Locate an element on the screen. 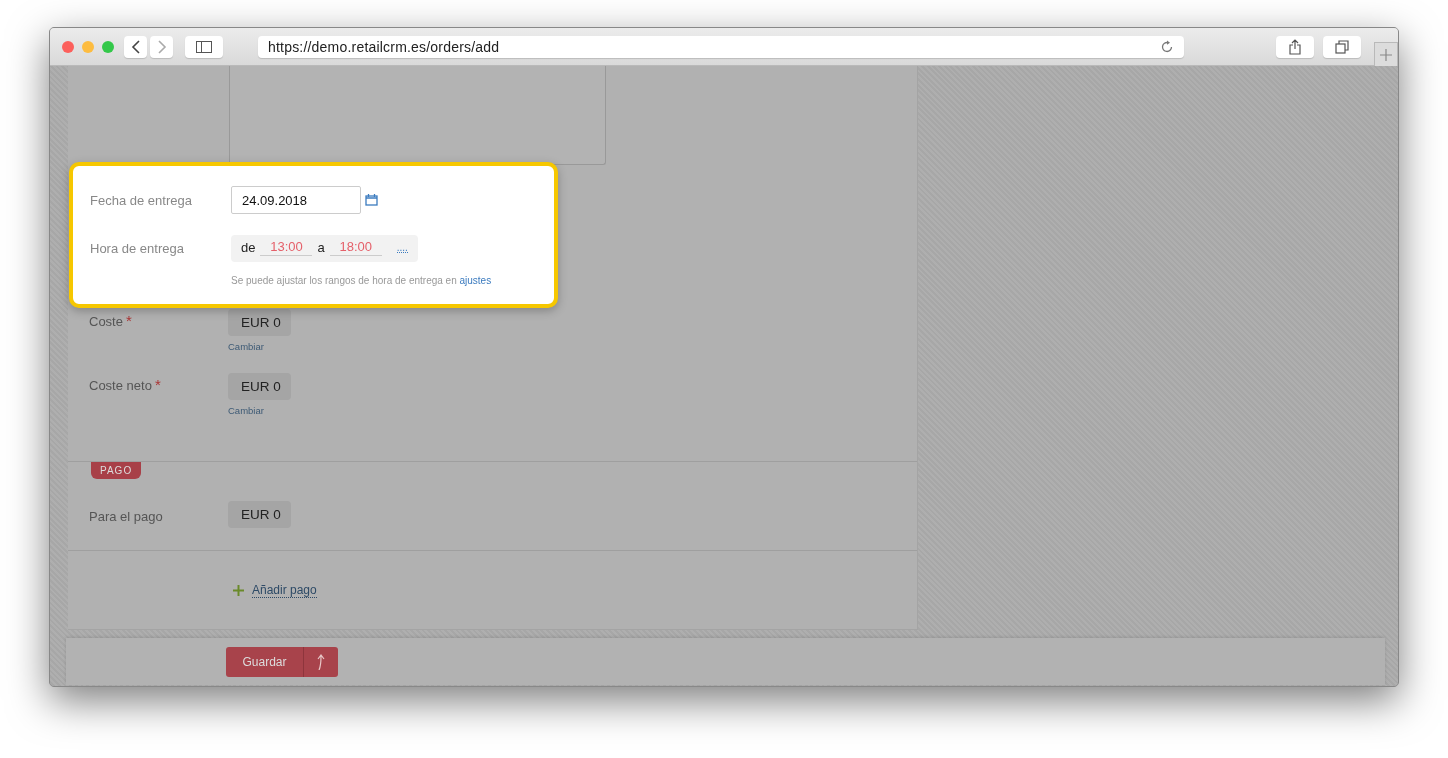 The image size is (1448, 758). sidebar-icon is located at coordinates (204, 46).